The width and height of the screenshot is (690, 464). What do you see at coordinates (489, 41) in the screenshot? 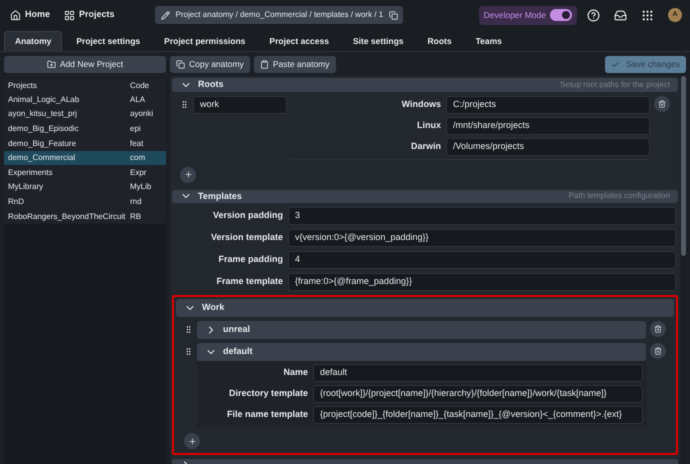
I see `tab: Teams` at bounding box center [489, 41].